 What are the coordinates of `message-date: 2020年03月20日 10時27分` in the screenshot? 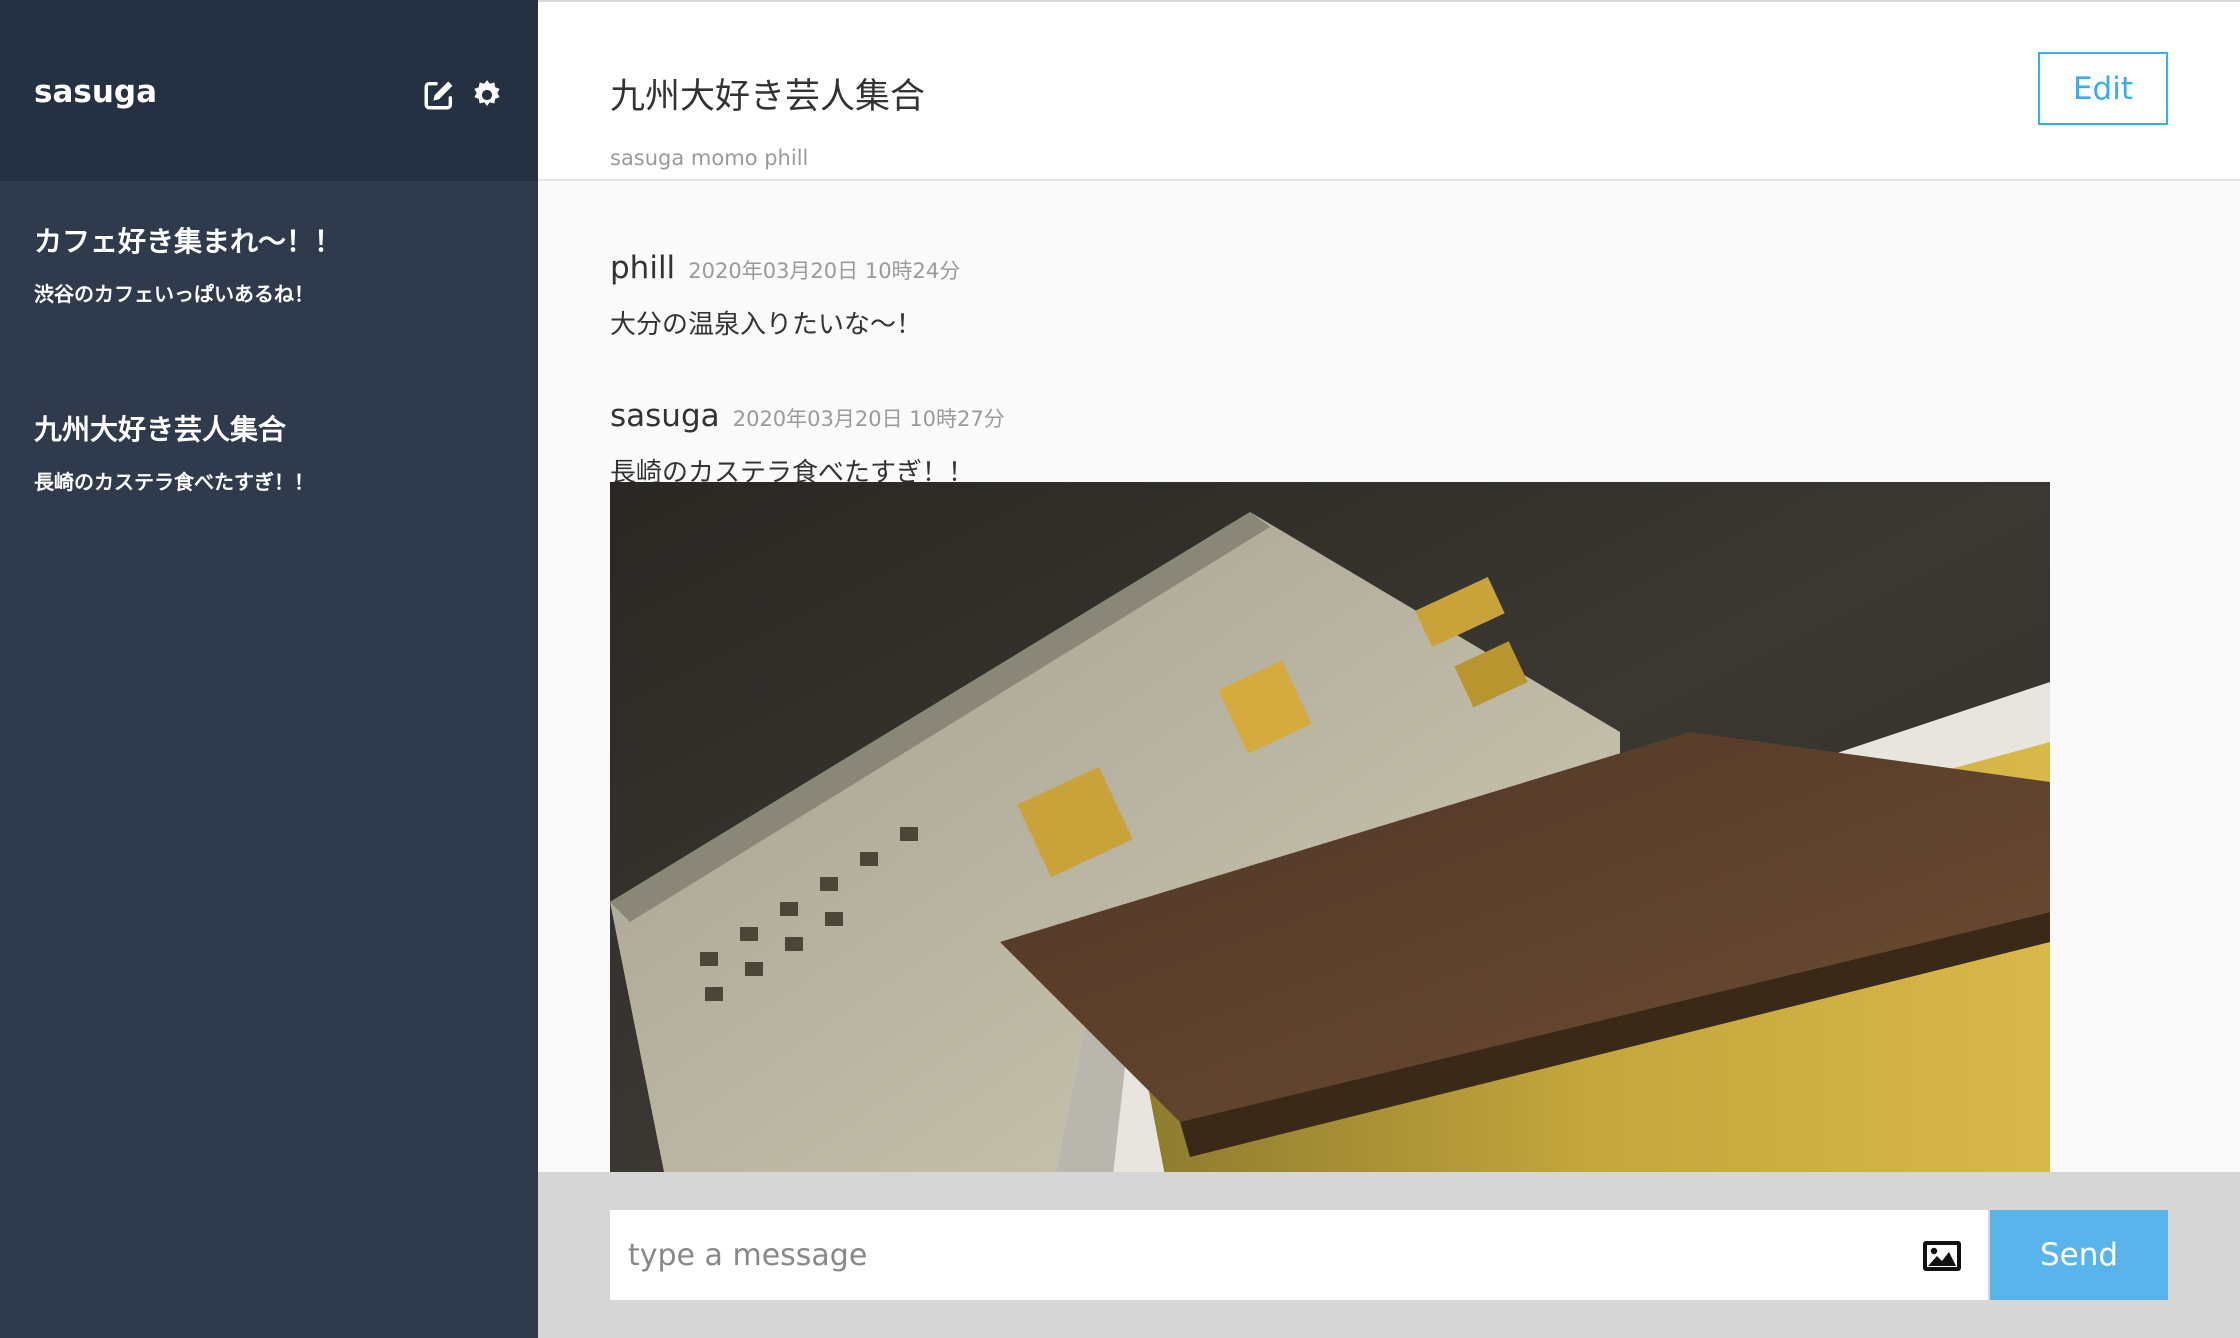 It's located at (868, 419).